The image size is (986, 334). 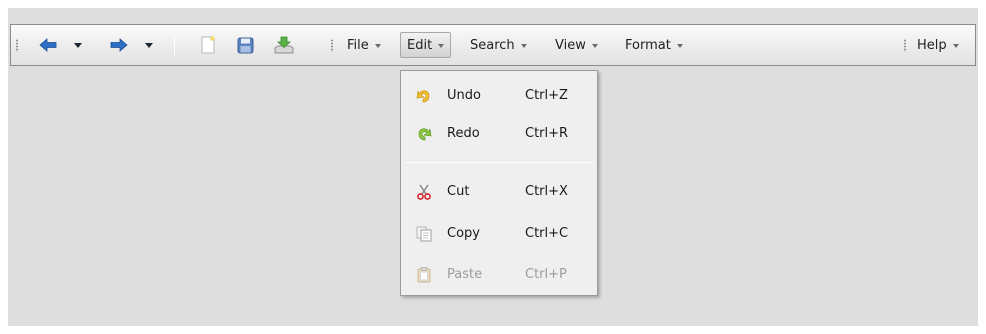 I want to click on forward-arrow-icon, so click(x=119, y=45).